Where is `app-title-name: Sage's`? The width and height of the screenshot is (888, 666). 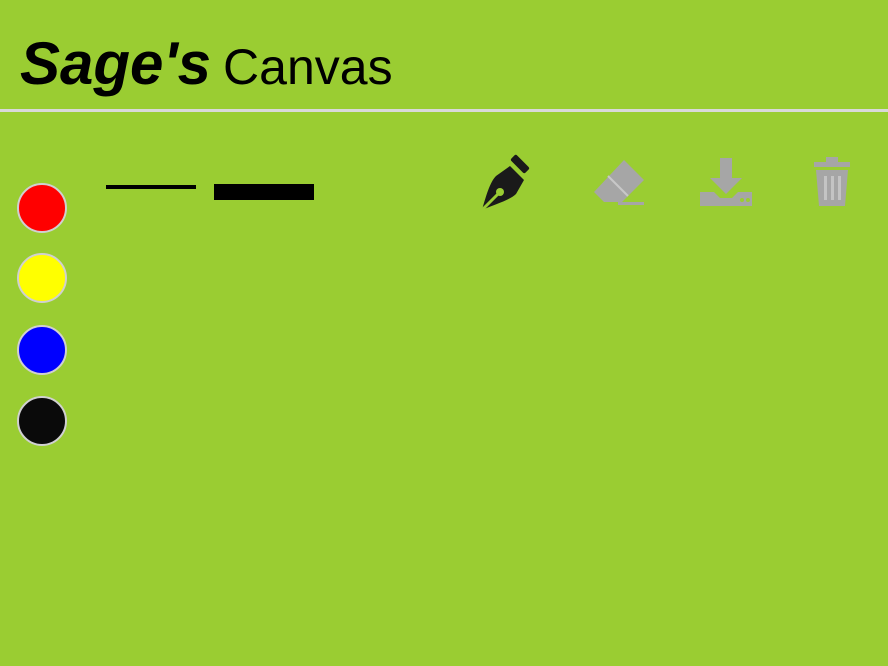 app-title-name: Sage's is located at coordinates (116, 63).